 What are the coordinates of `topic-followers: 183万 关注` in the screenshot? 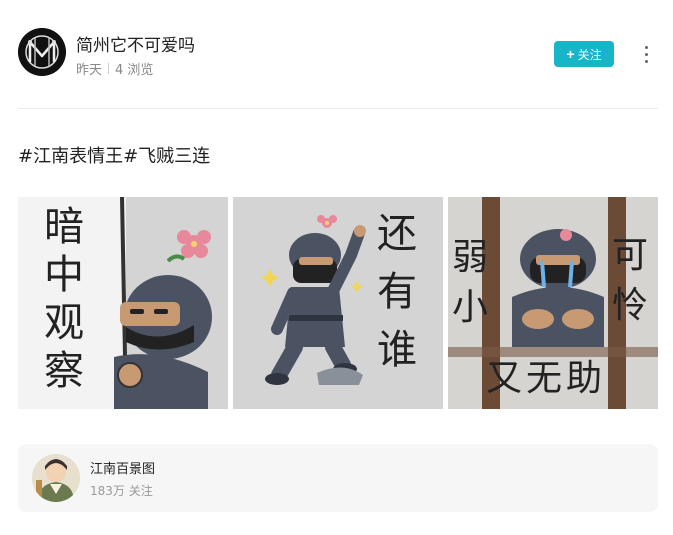 It's located at (121, 491).